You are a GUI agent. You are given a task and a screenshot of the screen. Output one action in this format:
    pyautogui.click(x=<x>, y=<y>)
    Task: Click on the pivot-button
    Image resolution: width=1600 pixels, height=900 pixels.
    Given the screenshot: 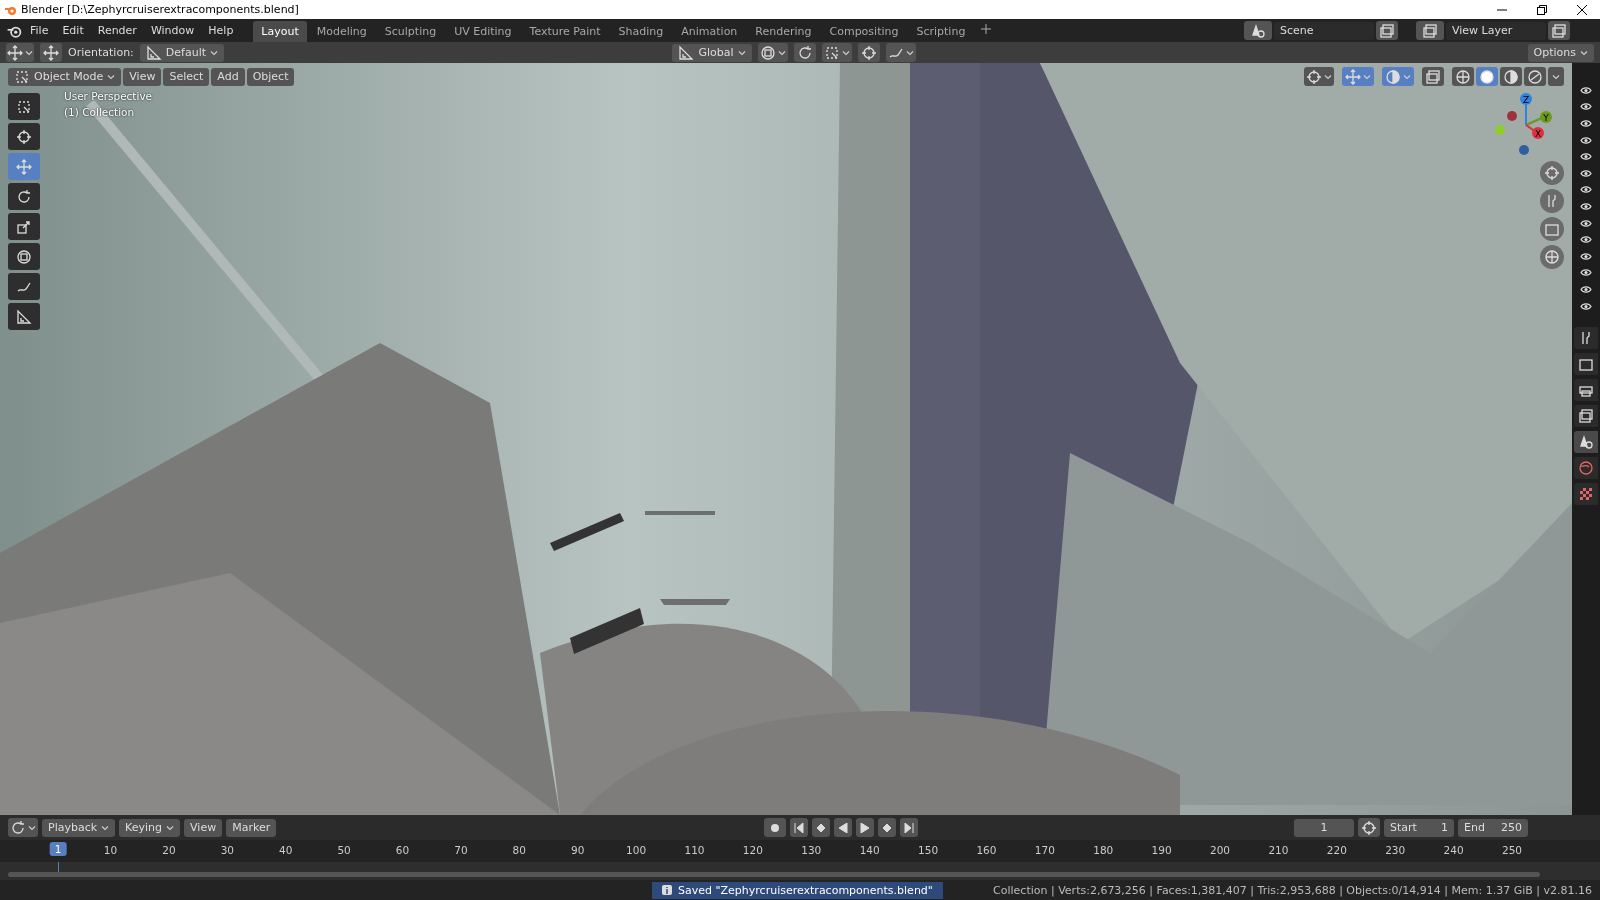 What is the action you would take?
    pyautogui.click(x=772, y=52)
    